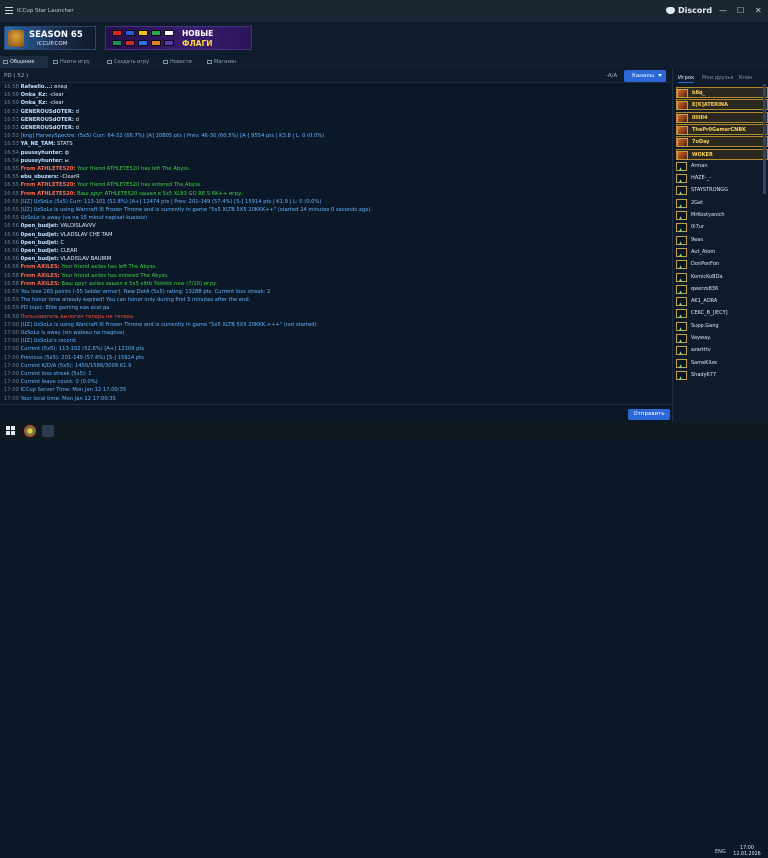  What do you see at coordinates (722, 154) in the screenshot?
I see `user-list-item: WOKER` at bounding box center [722, 154].